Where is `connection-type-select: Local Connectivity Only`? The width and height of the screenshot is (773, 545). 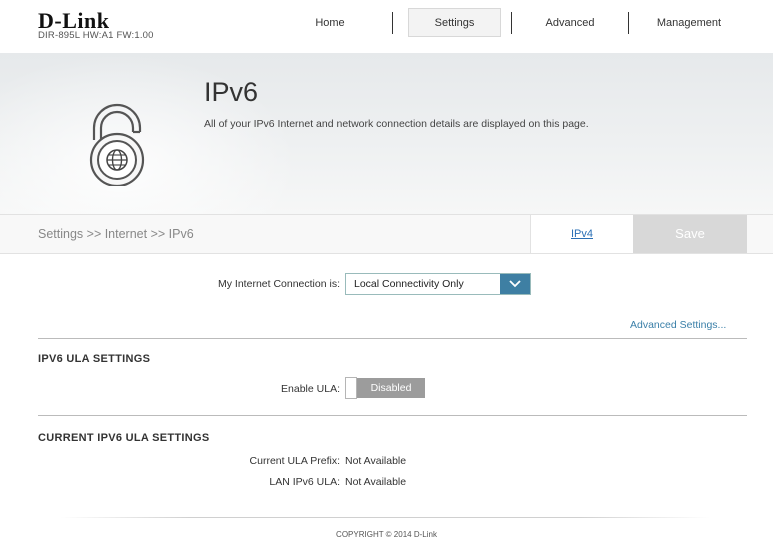 connection-type-select: Local Connectivity Only is located at coordinates (438, 284).